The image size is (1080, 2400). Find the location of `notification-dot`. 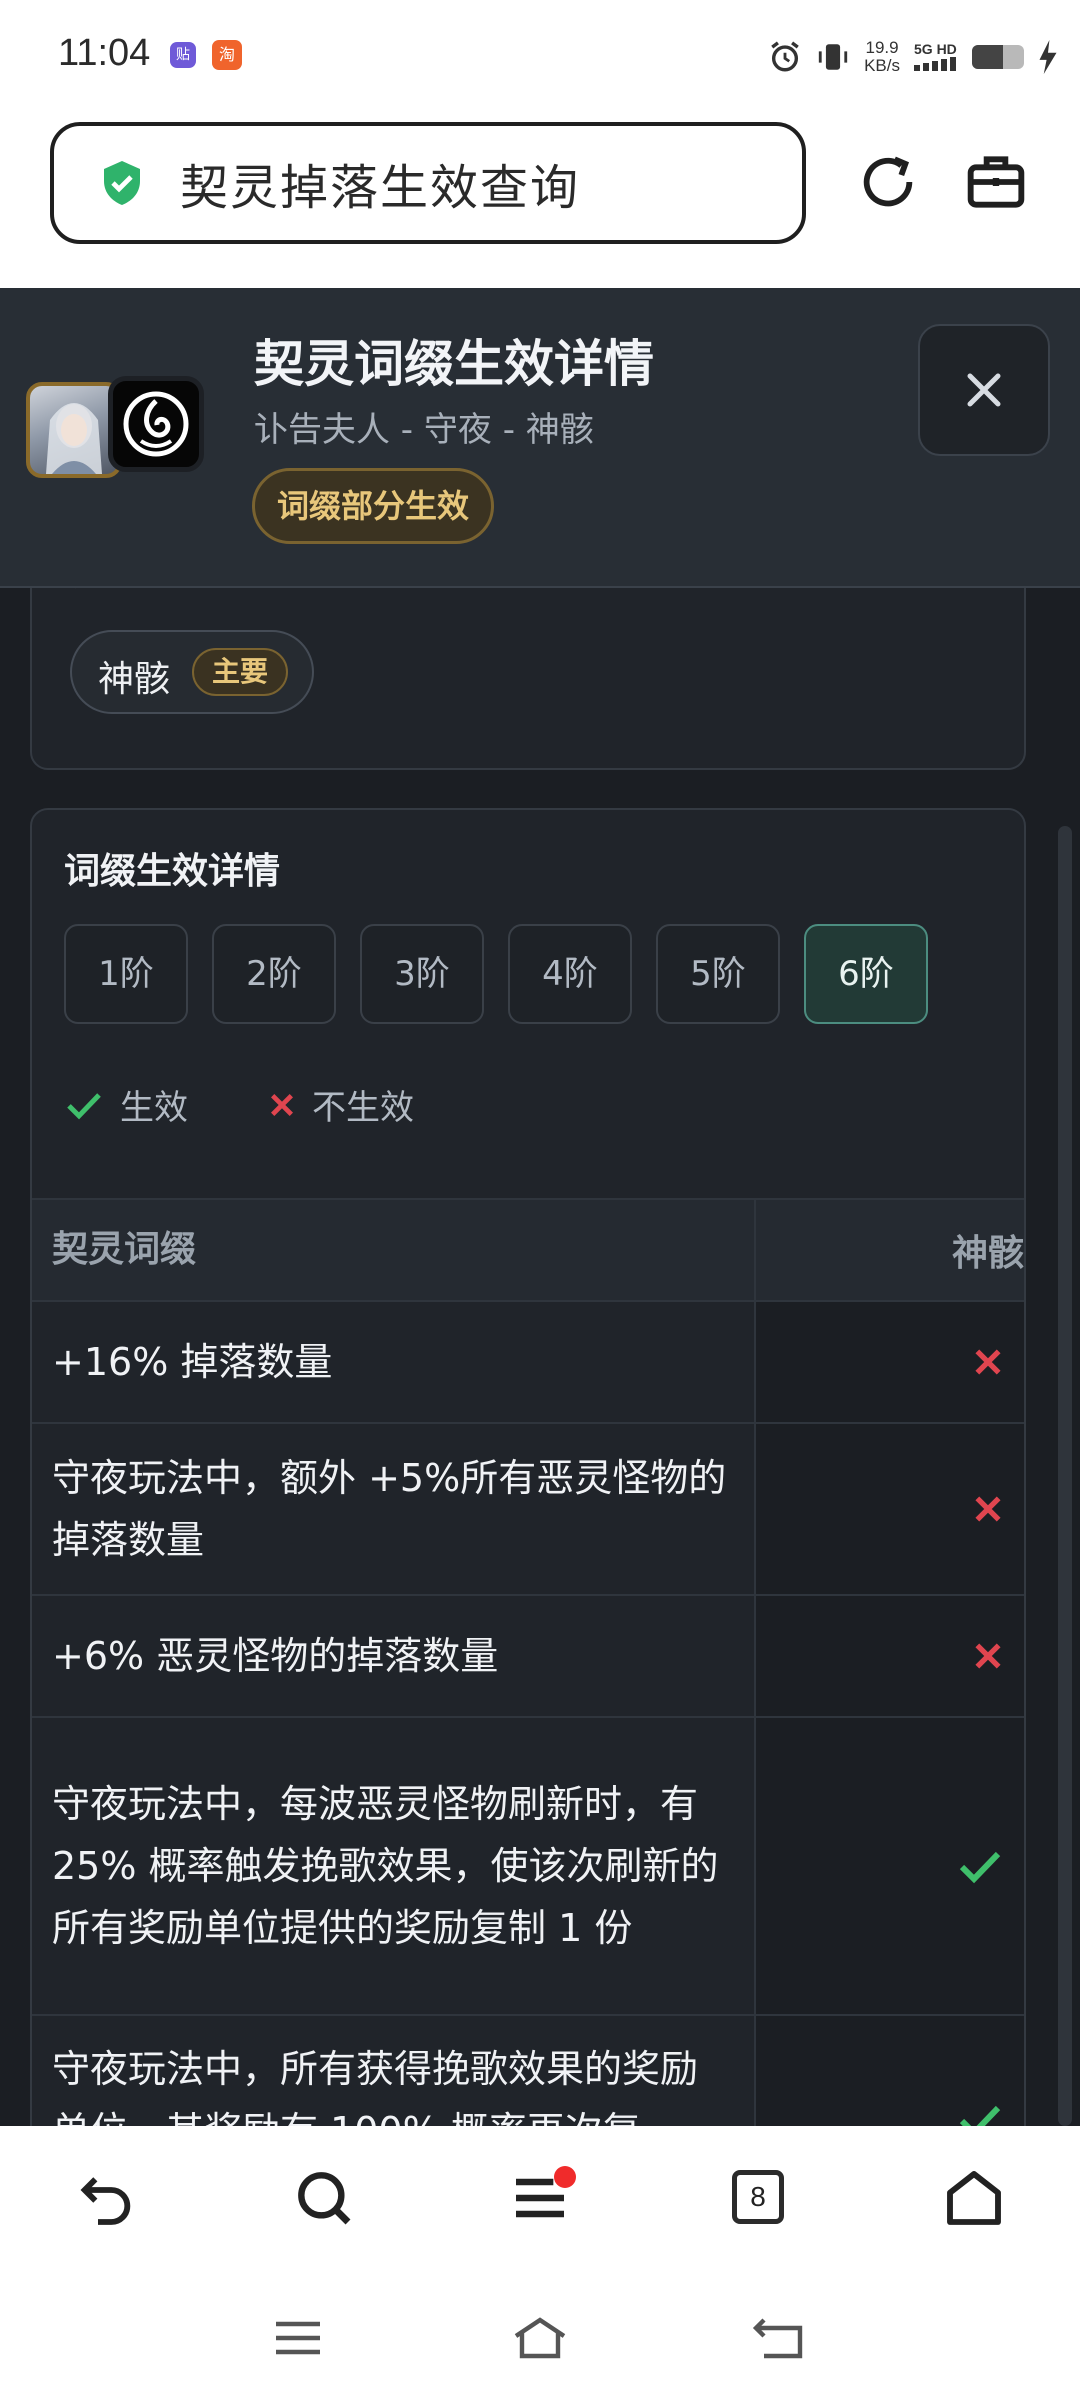

notification-dot is located at coordinates (565, 2177).